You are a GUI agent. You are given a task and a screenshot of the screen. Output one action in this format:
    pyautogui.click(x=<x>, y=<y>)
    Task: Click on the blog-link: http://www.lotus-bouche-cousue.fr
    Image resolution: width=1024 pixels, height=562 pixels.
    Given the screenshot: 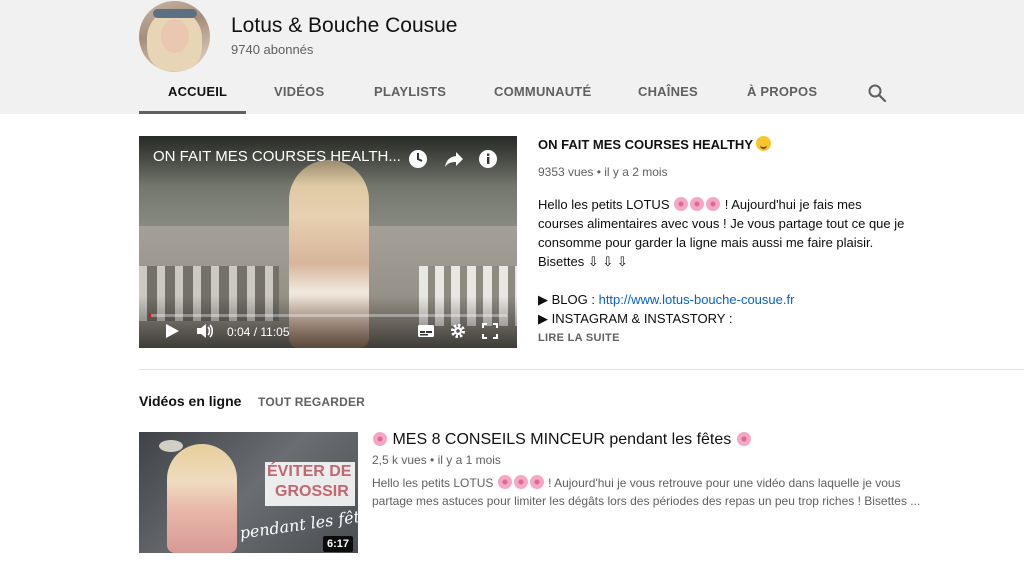 What is the action you would take?
    pyautogui.click(x=697, y=299)
    